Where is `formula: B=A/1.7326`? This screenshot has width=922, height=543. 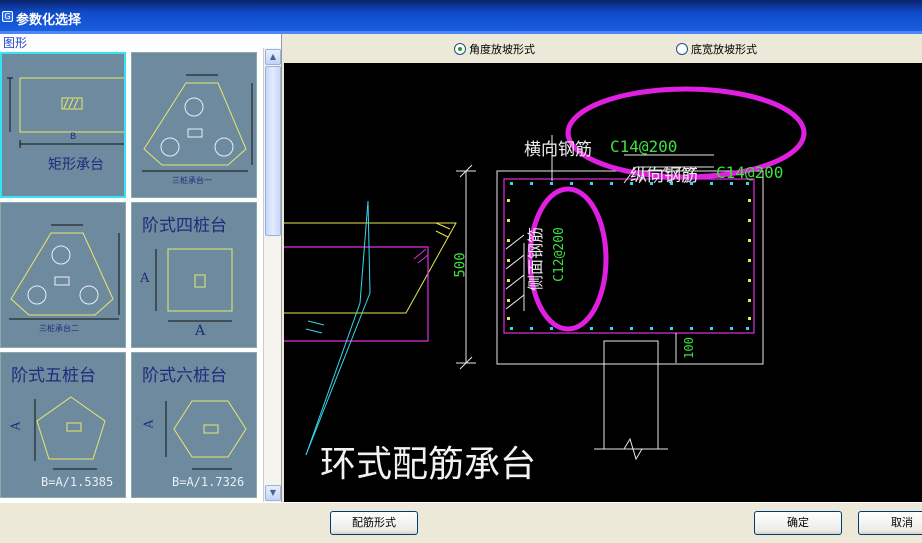
formula: B=A/1.7326 is located at coordinates (208, 482).